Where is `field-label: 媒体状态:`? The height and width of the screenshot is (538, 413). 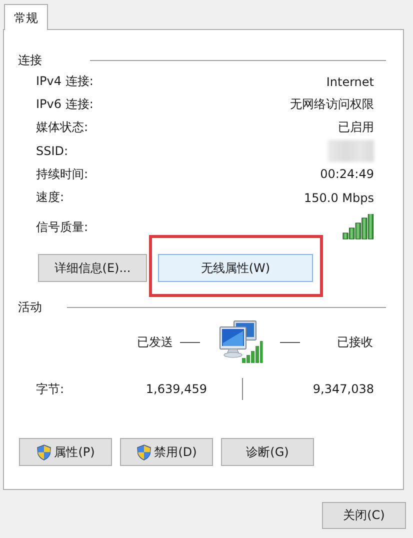
field-label: 媒体状态: is located at coordinates (62, 127).